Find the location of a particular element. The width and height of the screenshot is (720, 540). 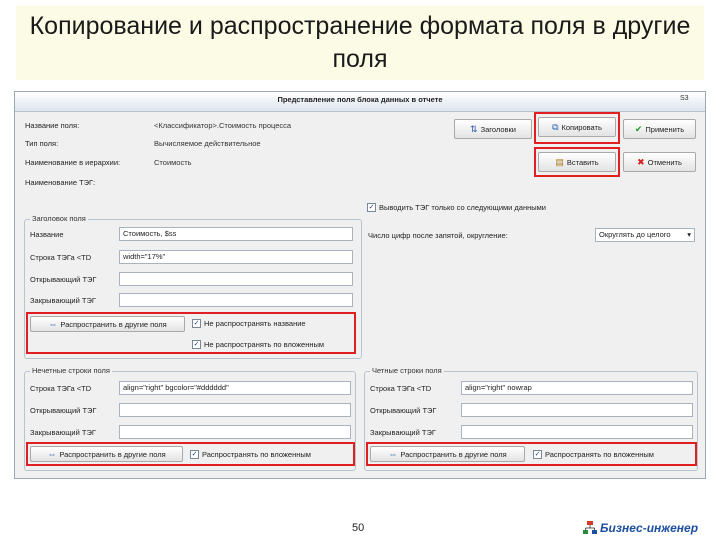

logo-icon is located at coordinates (590, 528).